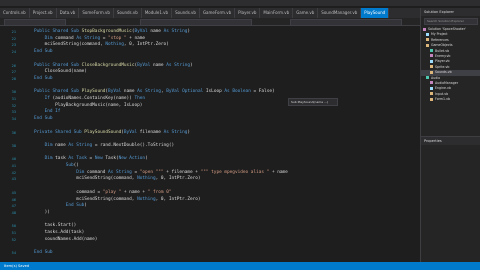  Describe the element at coordinates (13, 253) in the screenshot. I see `line-number: 54` at that location.